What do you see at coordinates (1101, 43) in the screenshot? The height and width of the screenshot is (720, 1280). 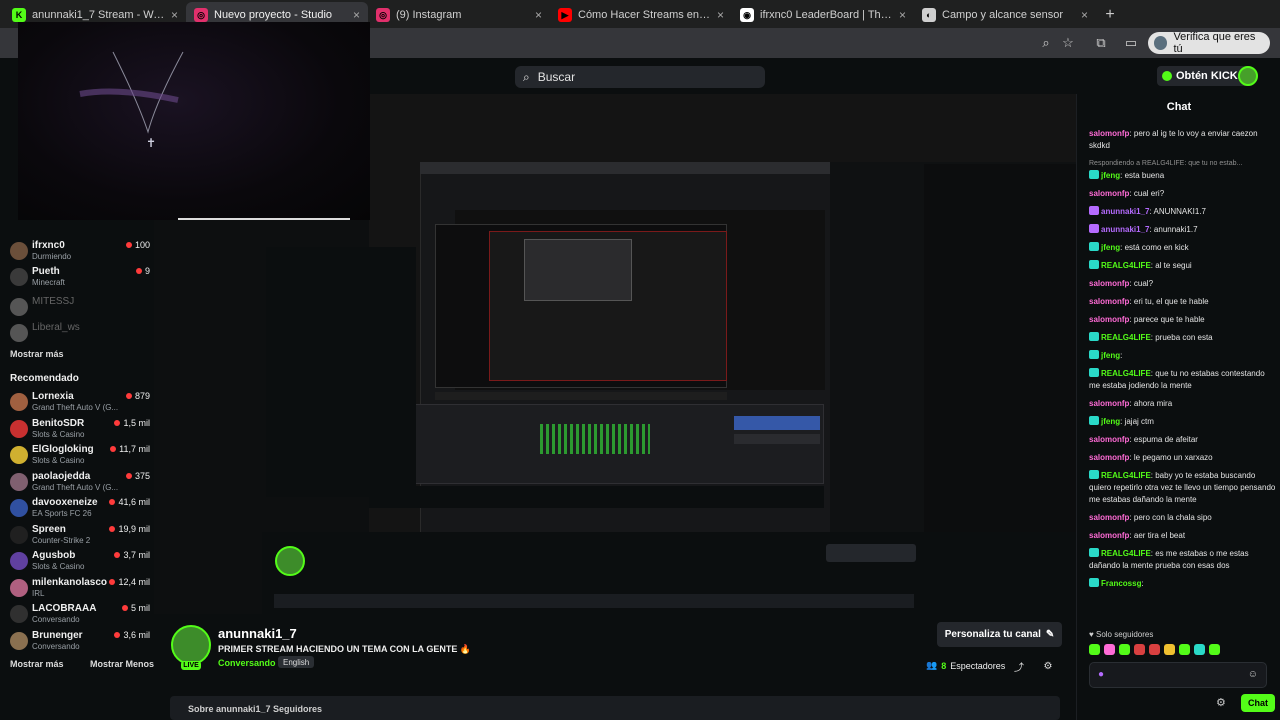 I see `extensions-icon: ⧉` at bounding box center [1101, 43].